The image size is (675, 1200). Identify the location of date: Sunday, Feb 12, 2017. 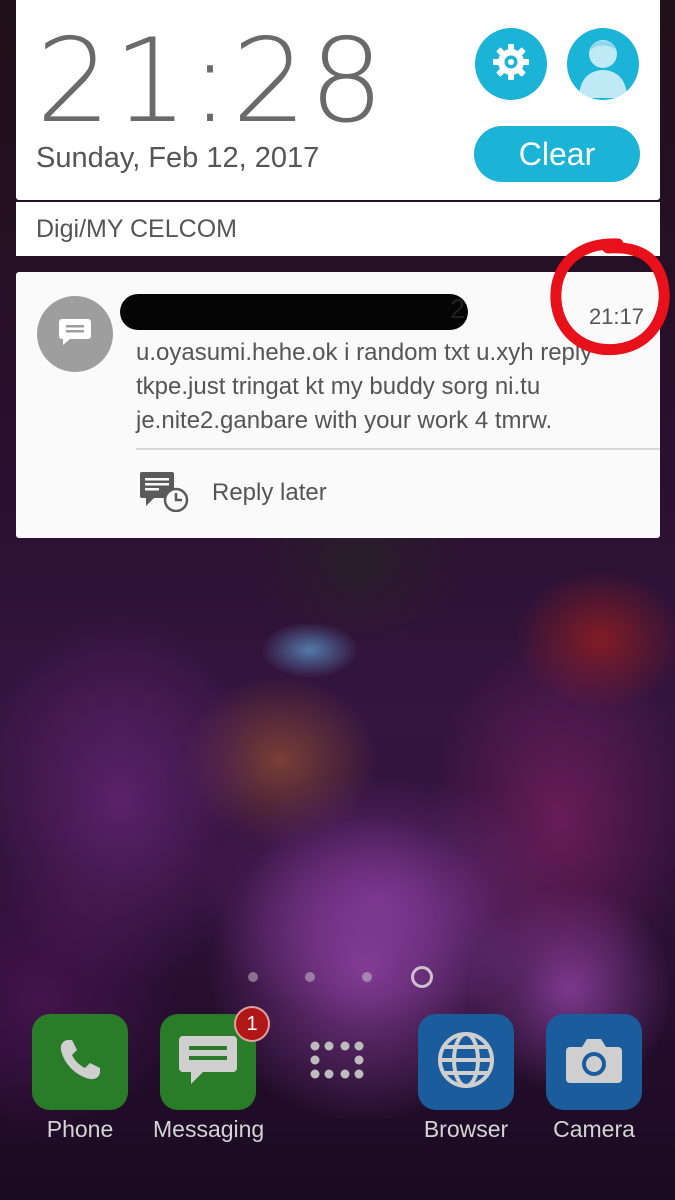
(178, 158).